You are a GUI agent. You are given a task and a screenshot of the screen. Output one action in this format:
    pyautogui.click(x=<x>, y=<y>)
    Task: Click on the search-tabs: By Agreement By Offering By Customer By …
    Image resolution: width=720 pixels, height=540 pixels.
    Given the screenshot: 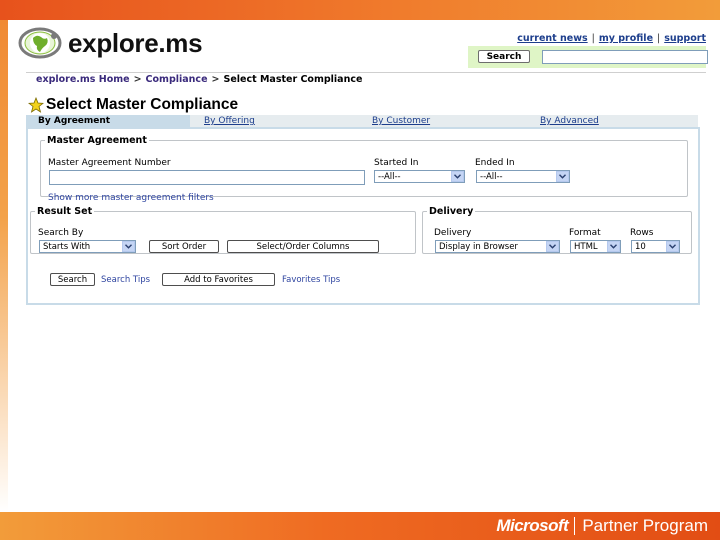 What is the action you would take?
    pyautogui.click(x=362, y=121)
    